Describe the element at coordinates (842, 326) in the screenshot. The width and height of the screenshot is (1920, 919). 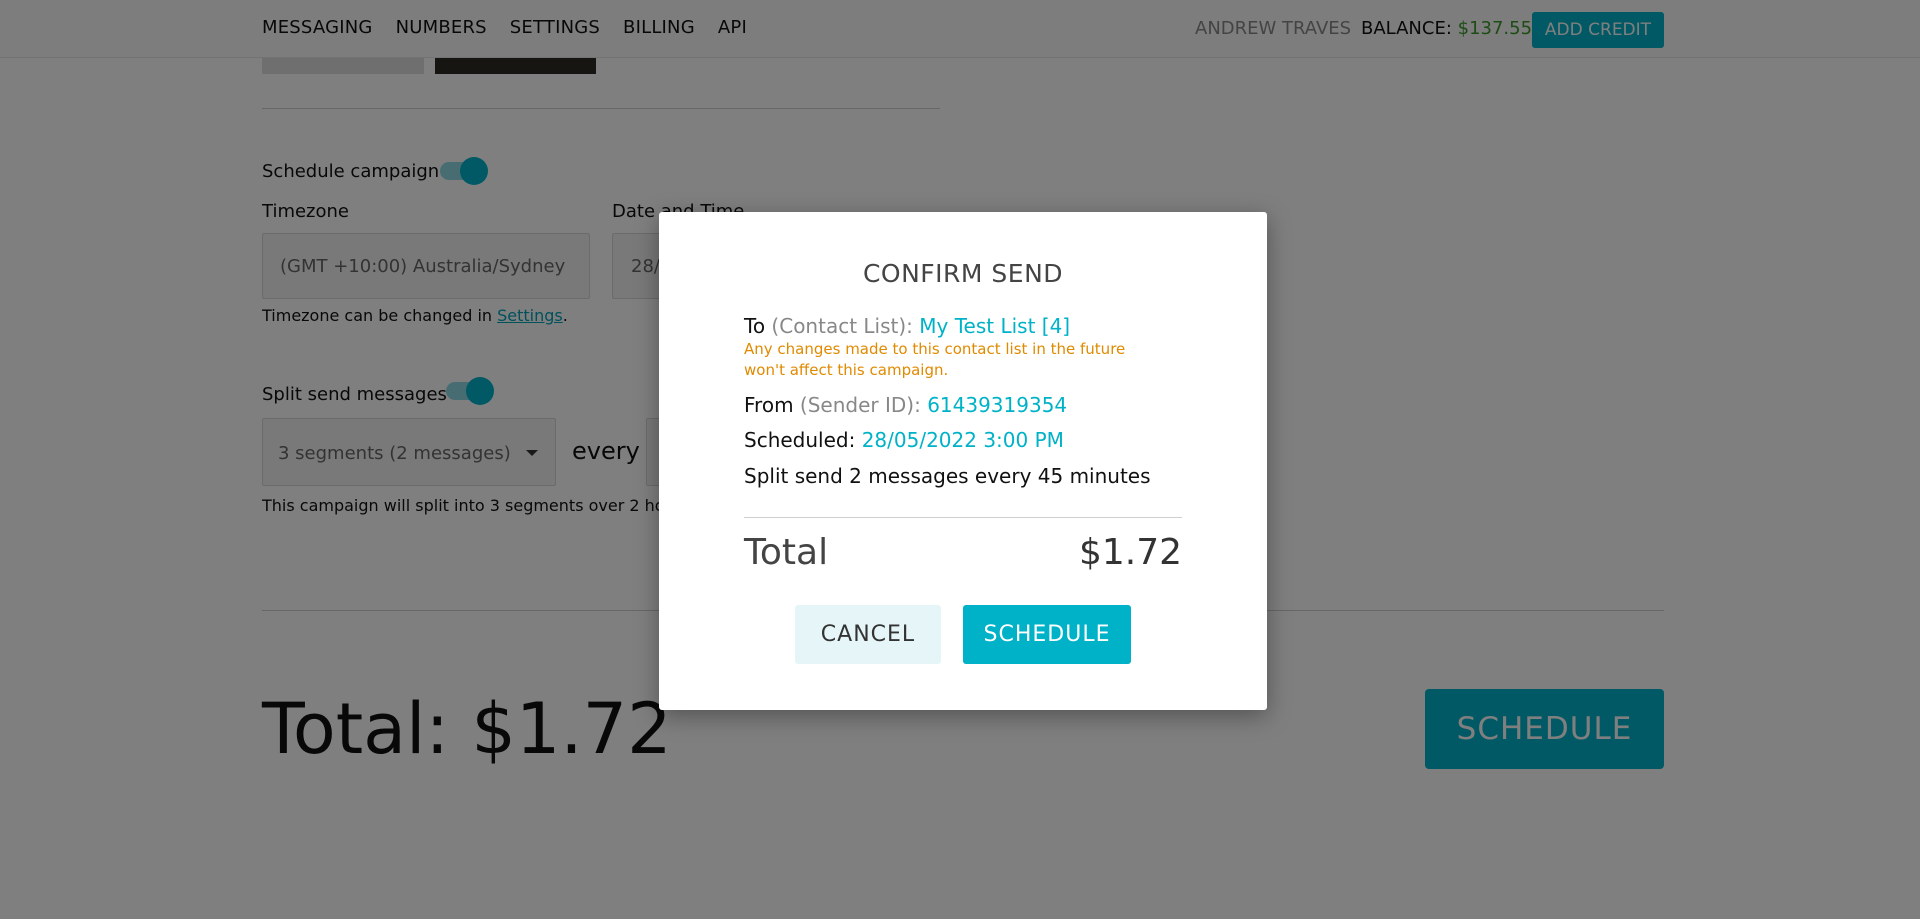
I see `to-type: (Contact List):` at that location.